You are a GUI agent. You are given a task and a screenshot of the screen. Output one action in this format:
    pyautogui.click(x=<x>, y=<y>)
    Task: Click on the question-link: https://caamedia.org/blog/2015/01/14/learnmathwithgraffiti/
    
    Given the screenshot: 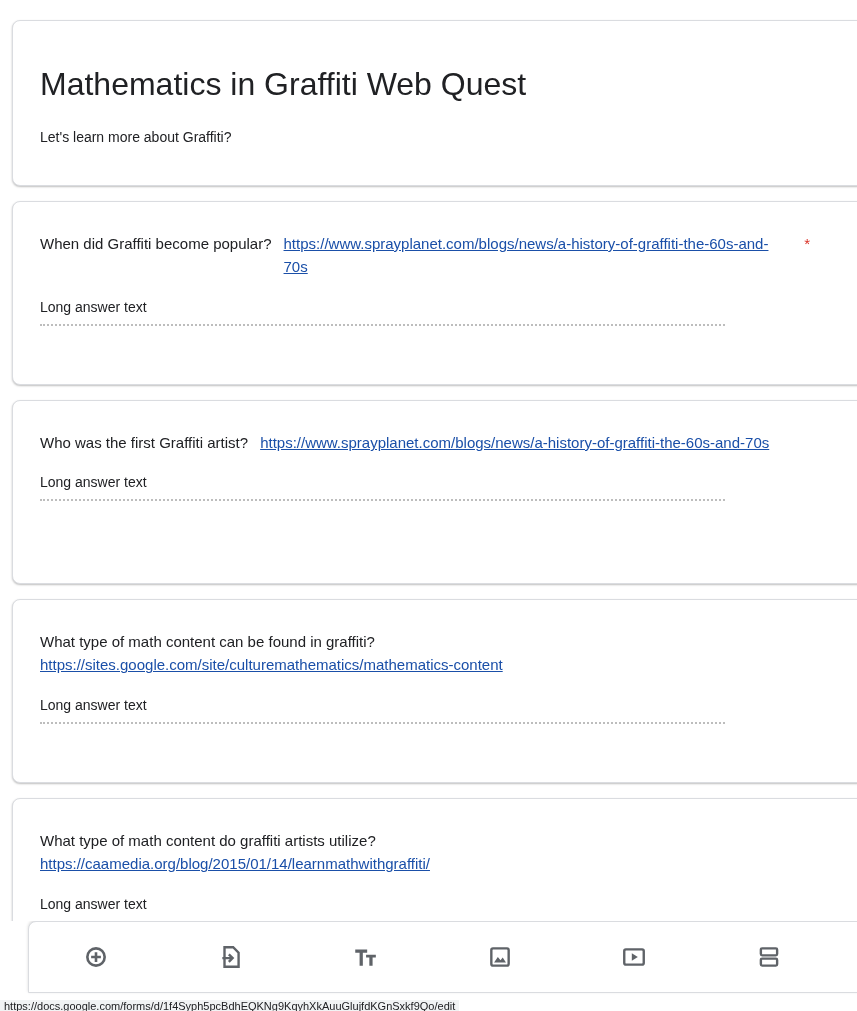 What is the action you would take?
    pyautogui.click(x=425, y=864)
    